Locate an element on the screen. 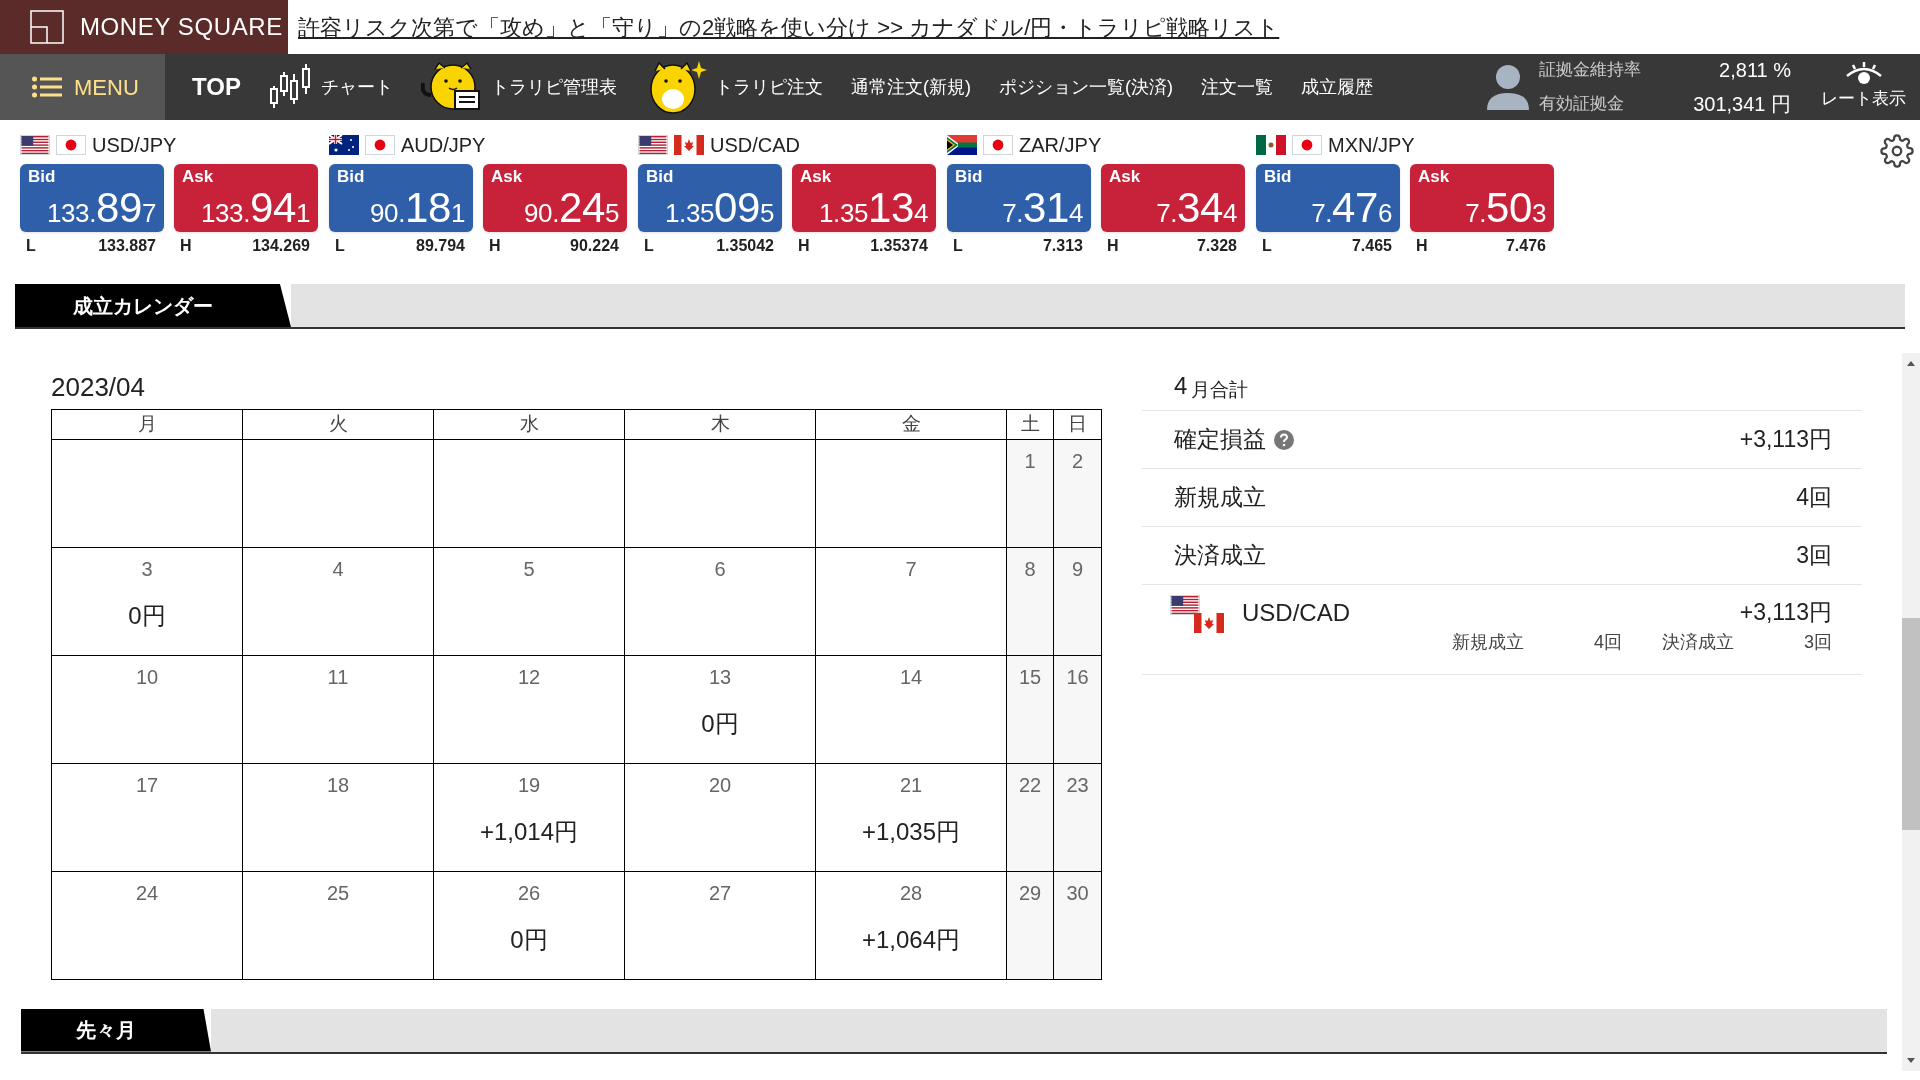 The width and height of the screenshot is (1920, 1080). calendar-day: 17 is located at coordinates (147, 784).